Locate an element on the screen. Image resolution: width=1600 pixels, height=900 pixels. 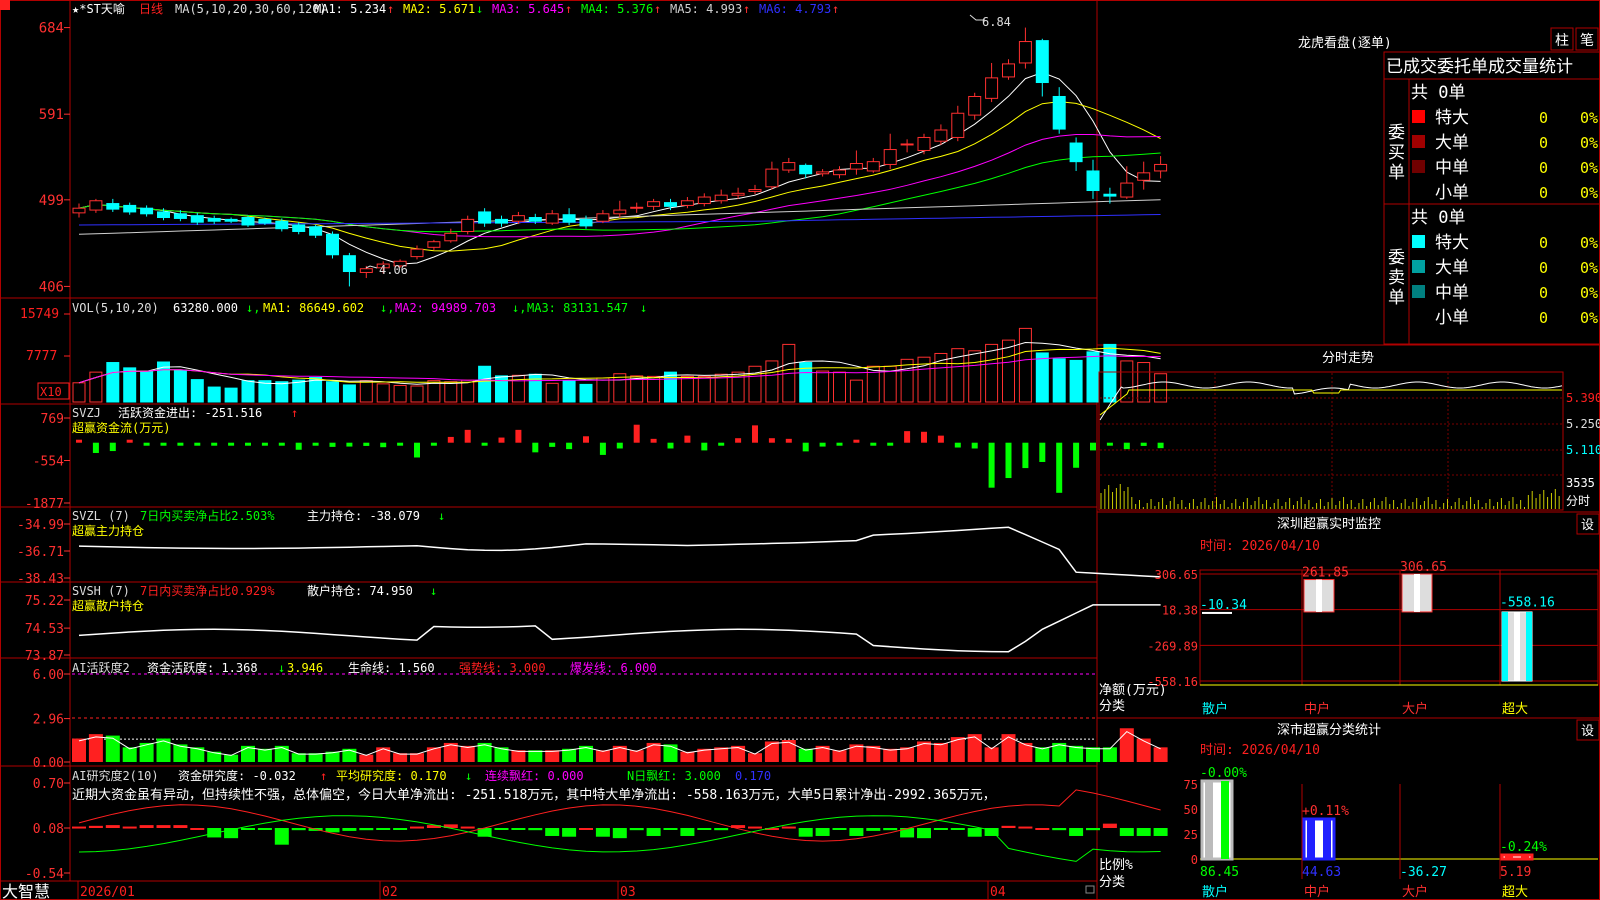
ma-spec: MA(5,10,20,30,60,120) is located at coordinates (251, 9).